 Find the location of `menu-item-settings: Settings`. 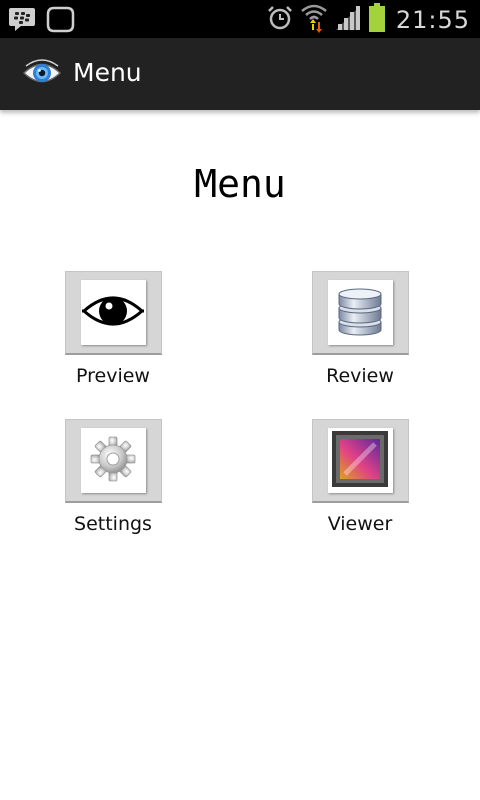

menu-item-settings: Settings is located at coordinates (113, 477).